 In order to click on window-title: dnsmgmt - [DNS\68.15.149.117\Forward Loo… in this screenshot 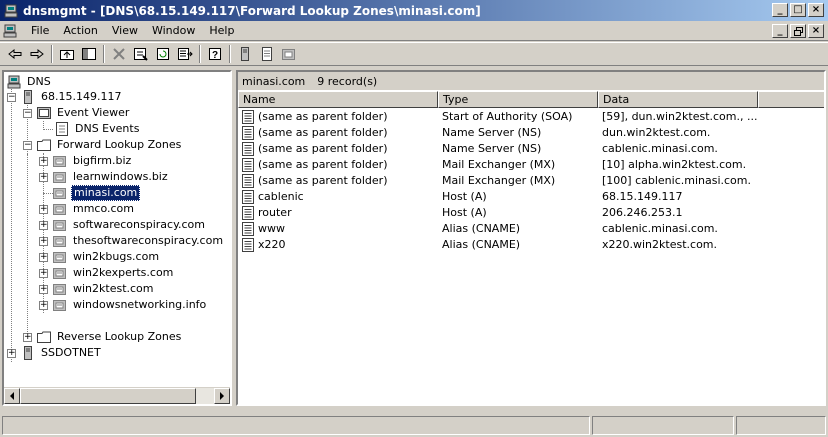, I will do `click(252, 10)`.